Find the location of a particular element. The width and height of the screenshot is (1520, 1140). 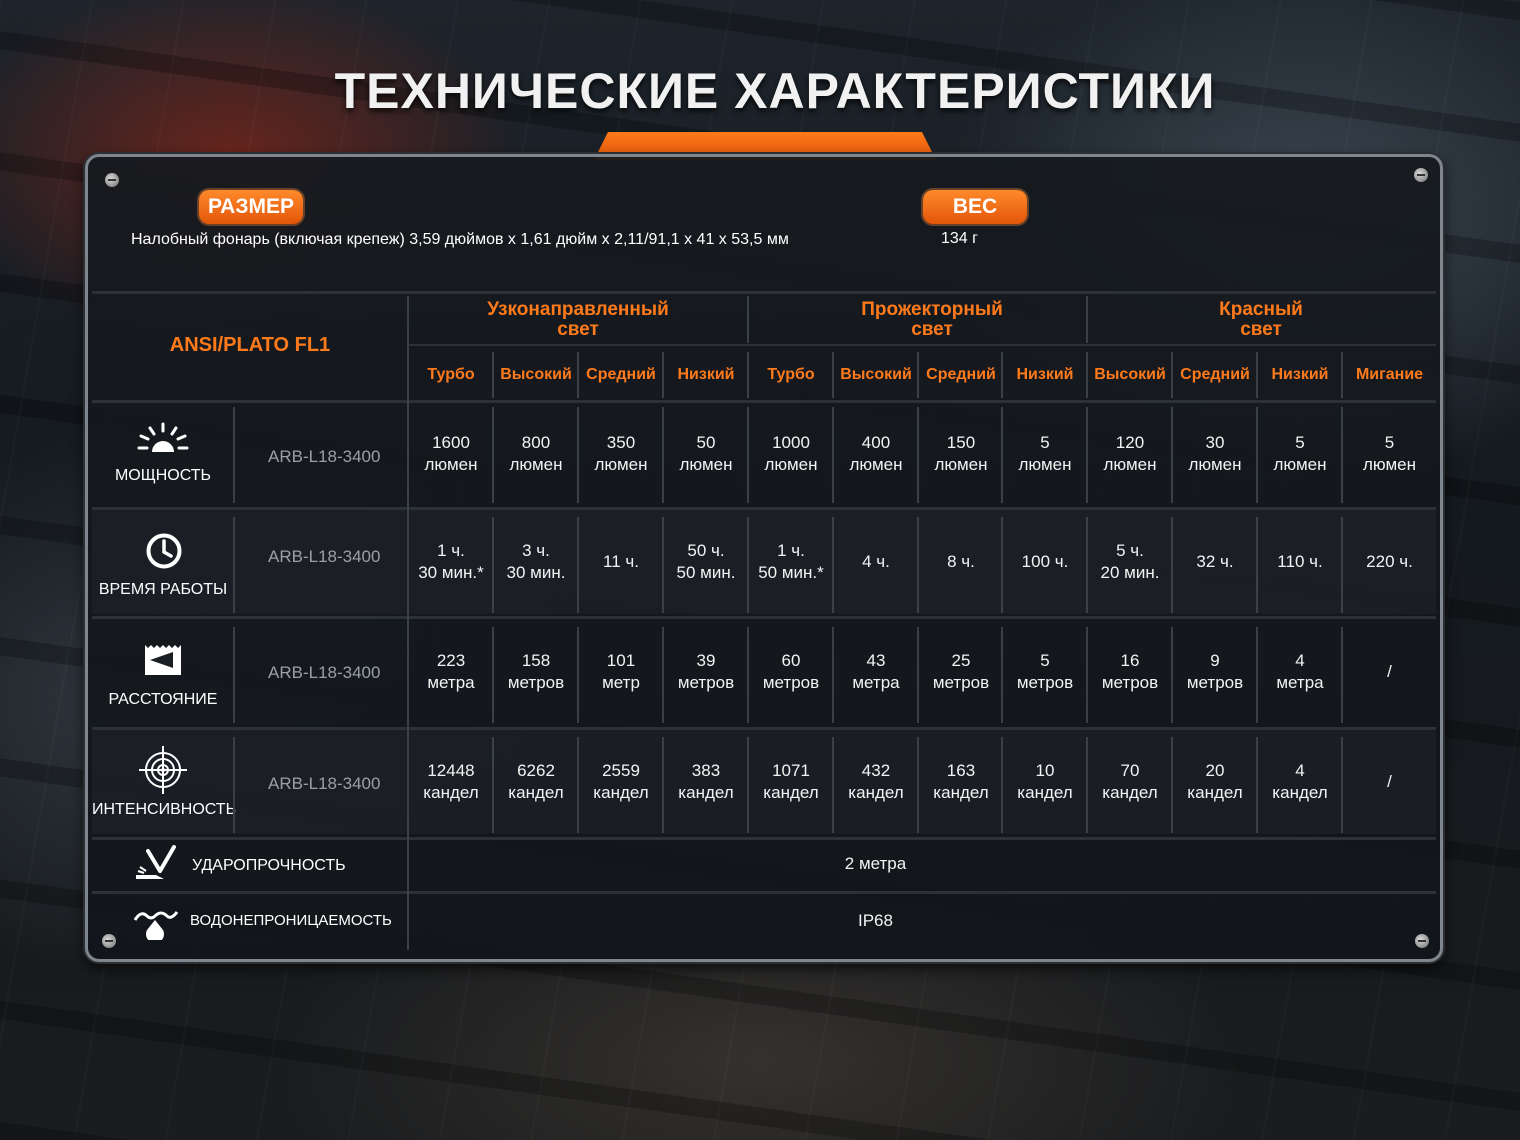

water-value: IP68 is located at coordinates (875, 920).